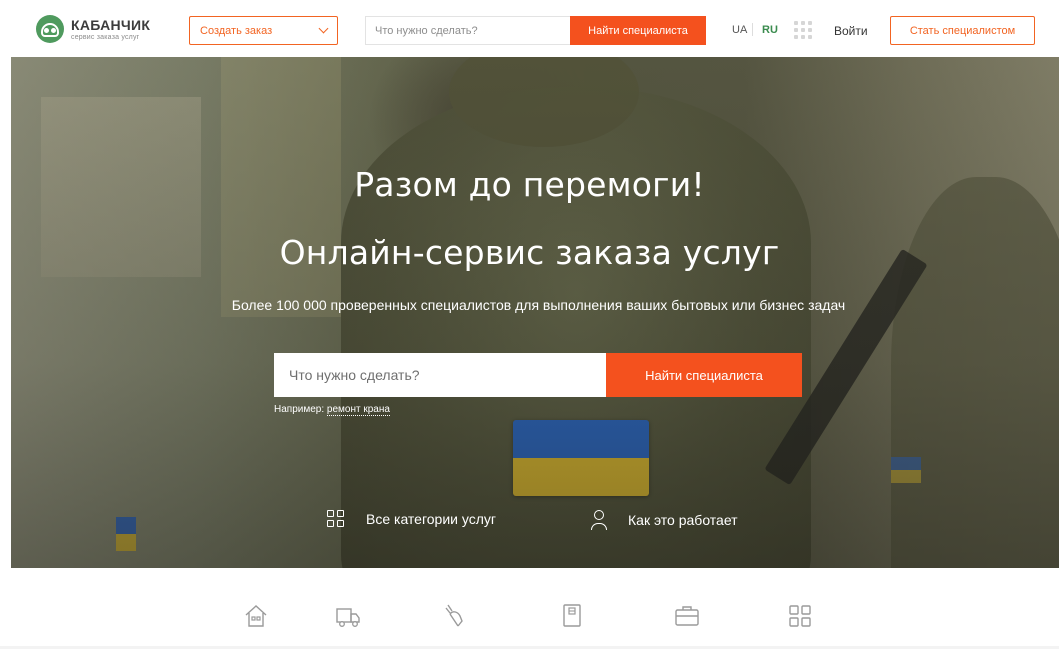  I want to click on briefcase-icon, so click(687, 616).